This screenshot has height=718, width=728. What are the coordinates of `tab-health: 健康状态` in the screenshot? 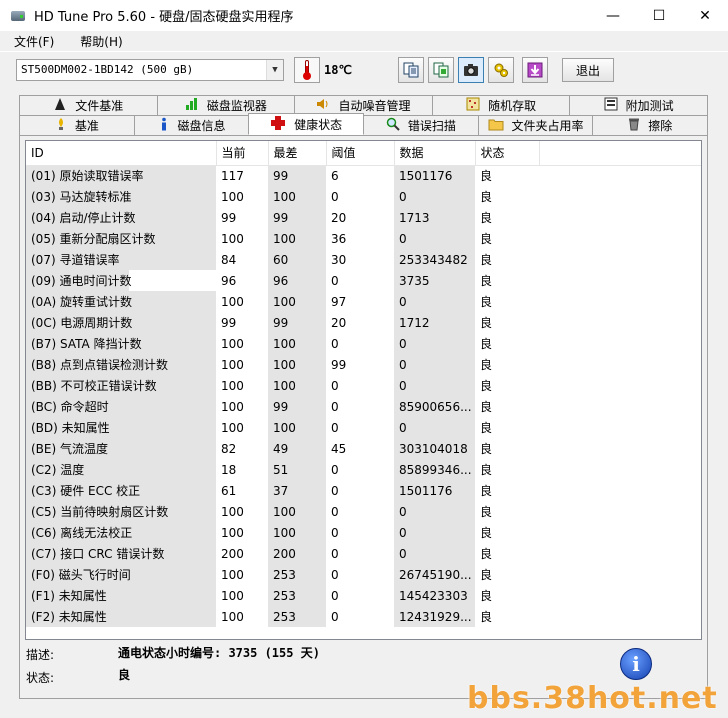 It's located at (306, 124).